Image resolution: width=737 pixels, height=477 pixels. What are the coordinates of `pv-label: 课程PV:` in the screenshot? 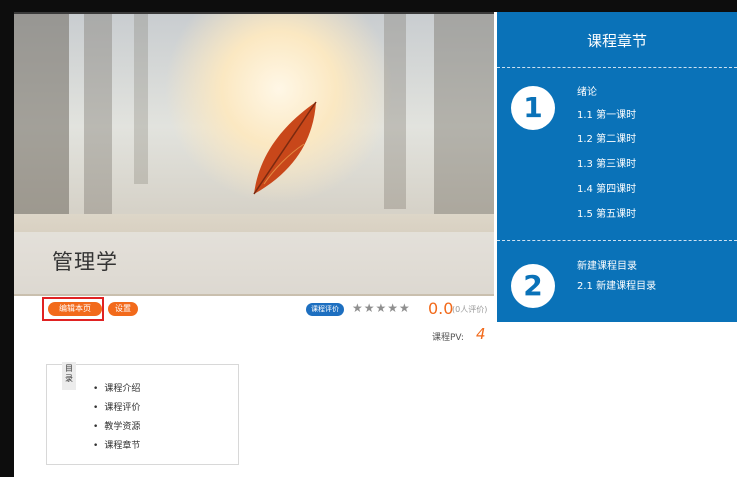 It's located at (448, 338).